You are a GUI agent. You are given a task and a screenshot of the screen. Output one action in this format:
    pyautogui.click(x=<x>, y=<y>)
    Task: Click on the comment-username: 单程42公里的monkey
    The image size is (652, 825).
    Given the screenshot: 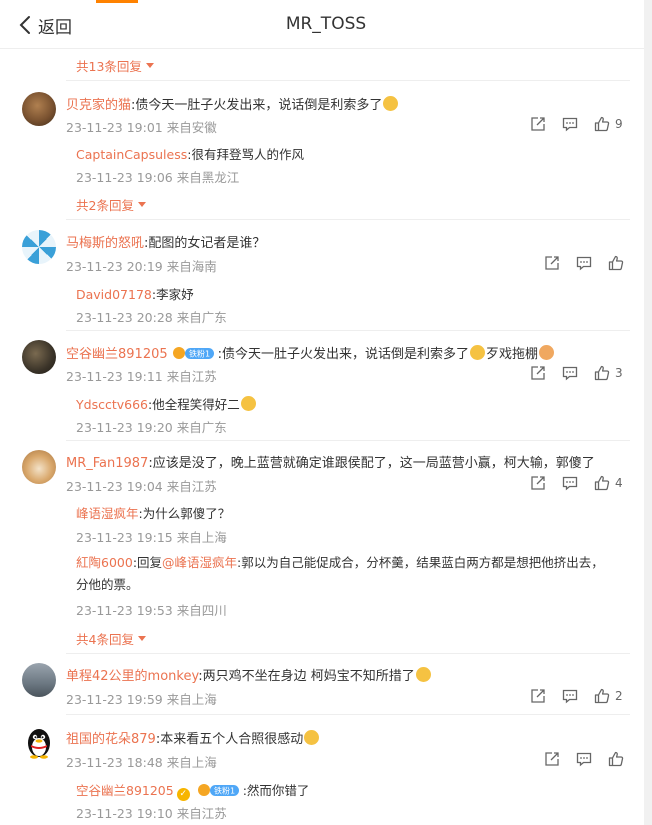 What is the action you would take?
    pyautogui.click(x=132, y=676)
    